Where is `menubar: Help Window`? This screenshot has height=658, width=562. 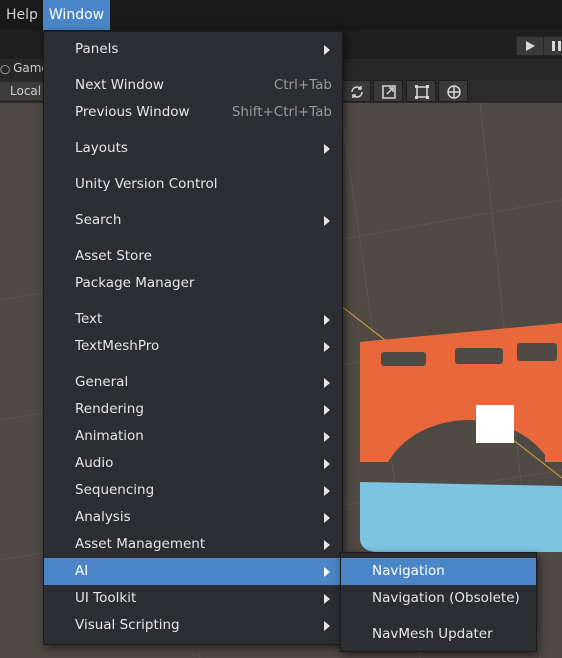 menubar: Help Window is located at coordinates (281, 15).